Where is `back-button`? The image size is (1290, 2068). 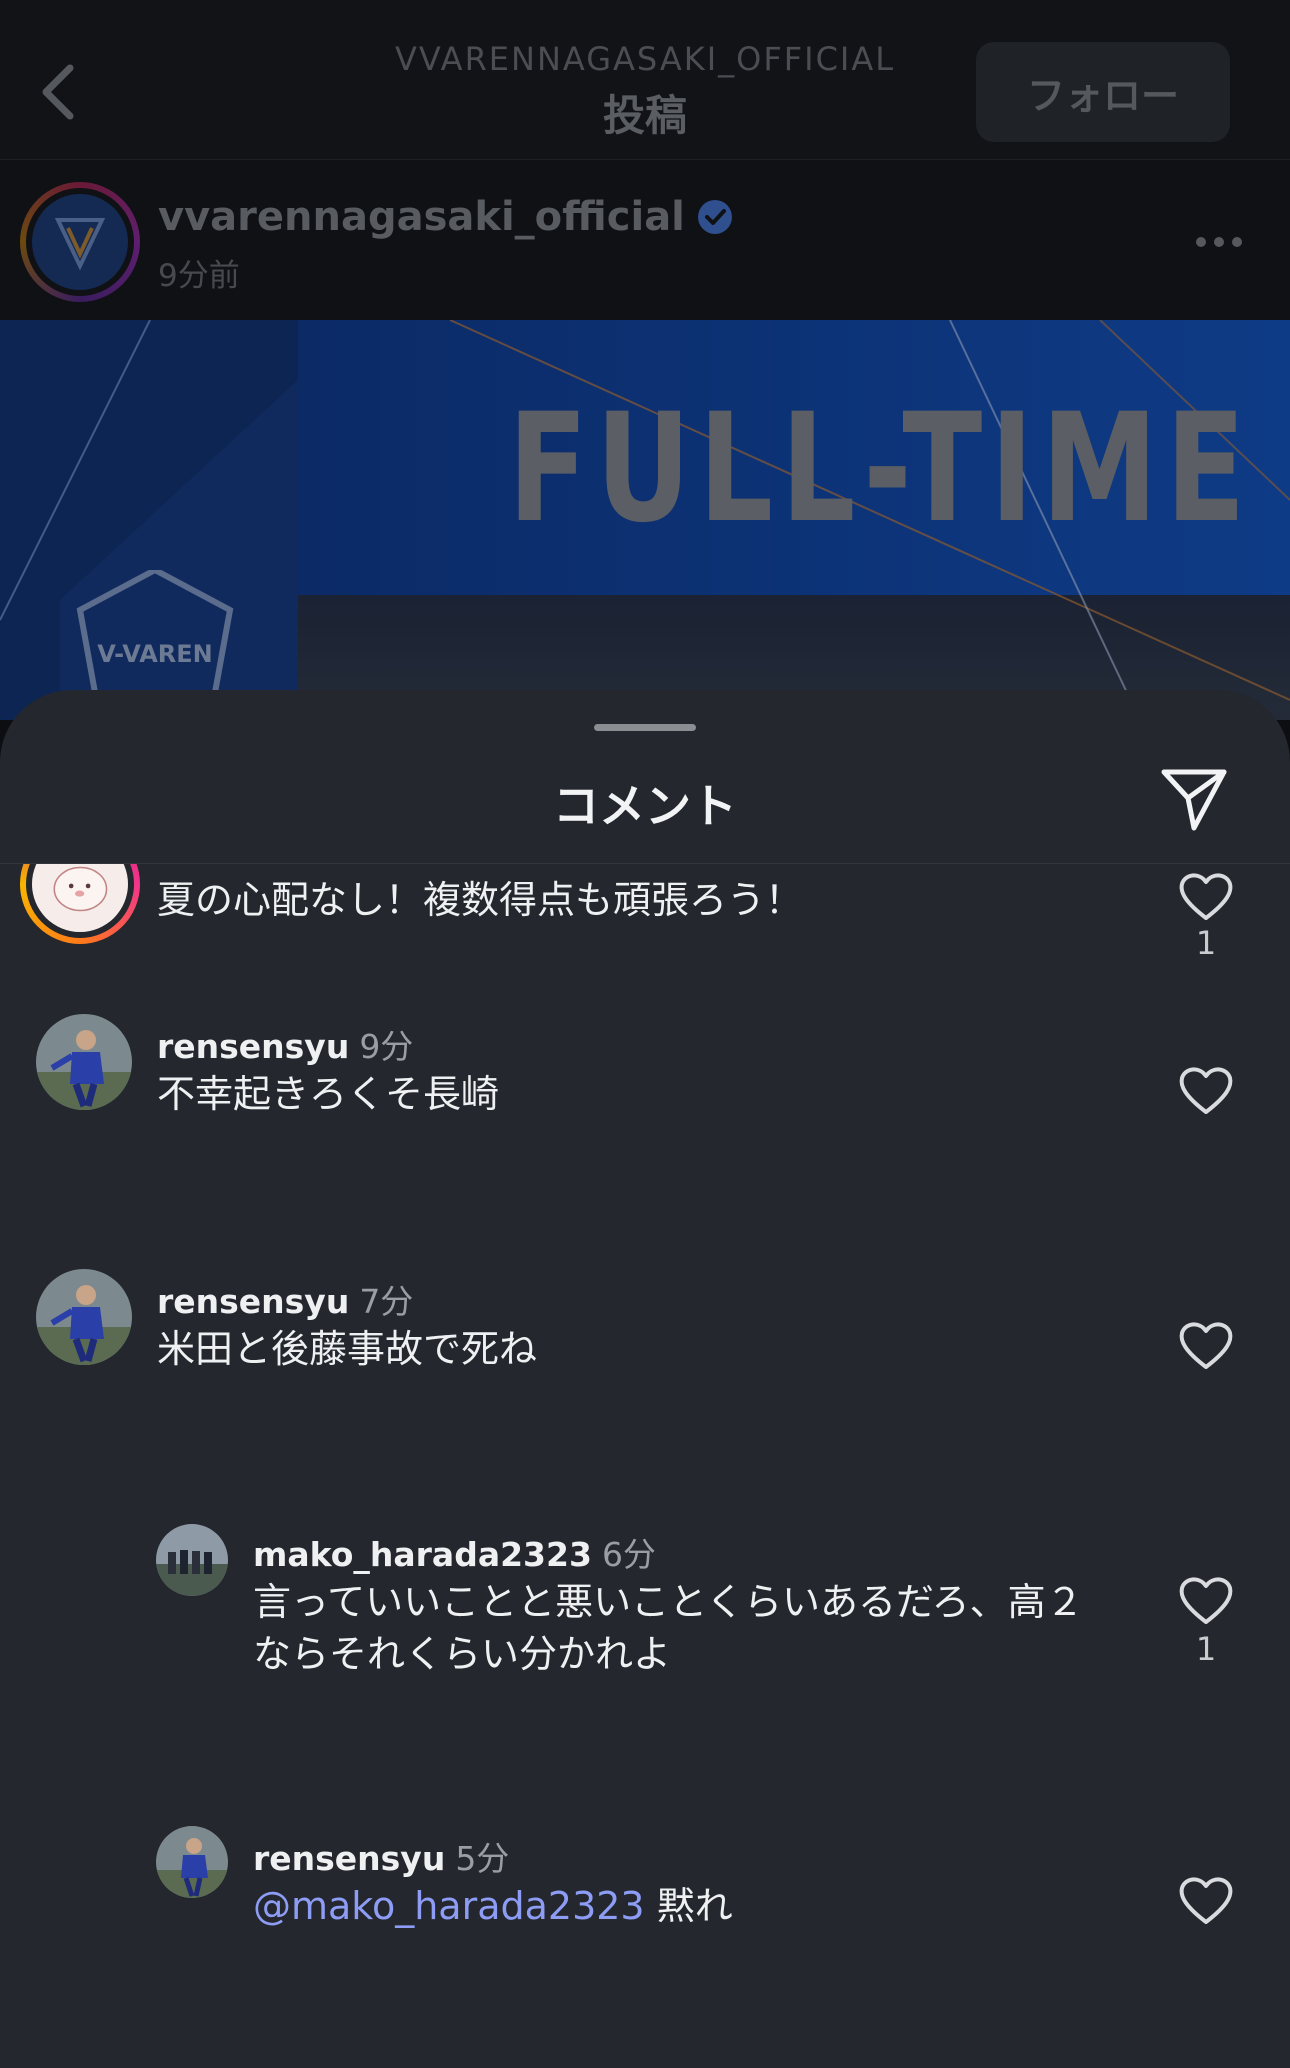 back-button is located at coordinates (58, 92).